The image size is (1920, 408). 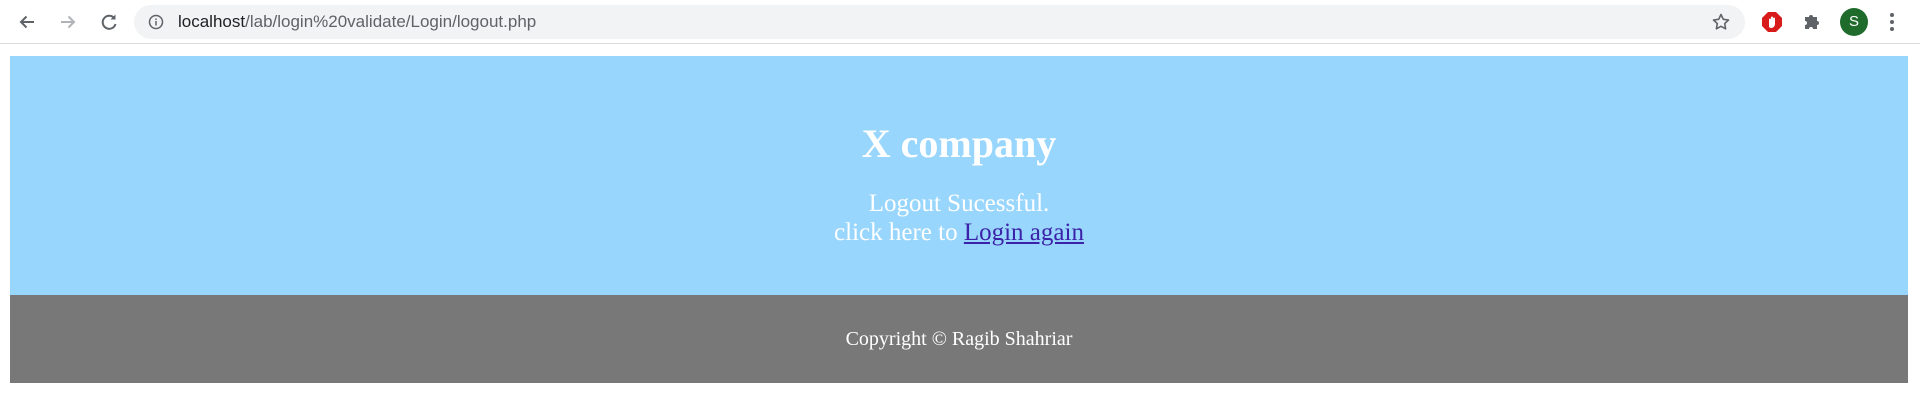 What do you see at coordinates (1721, 22) in the screenshot?
I see `star-icon` at bounding box center [1721, 22].